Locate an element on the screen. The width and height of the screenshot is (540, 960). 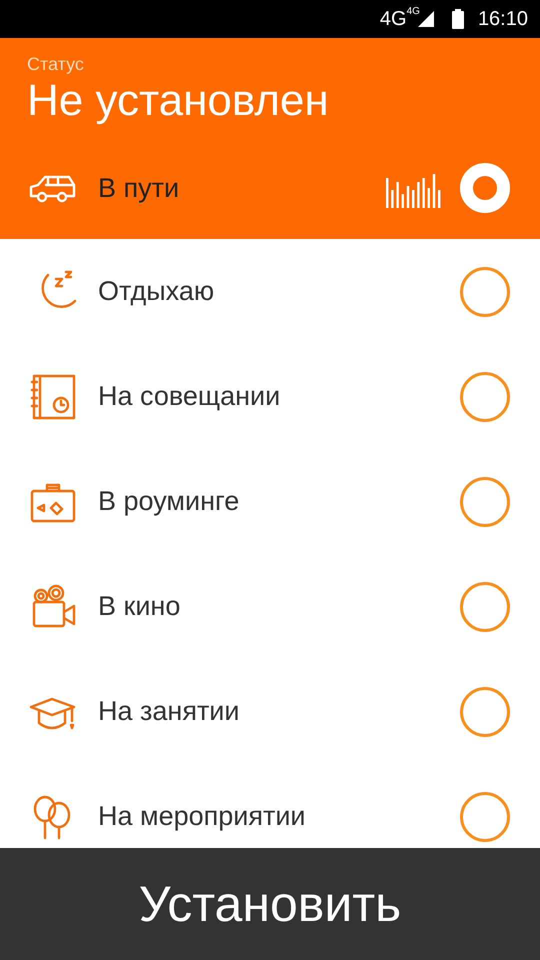
status-row: На мероприятии is located at coordinates (270, 806).